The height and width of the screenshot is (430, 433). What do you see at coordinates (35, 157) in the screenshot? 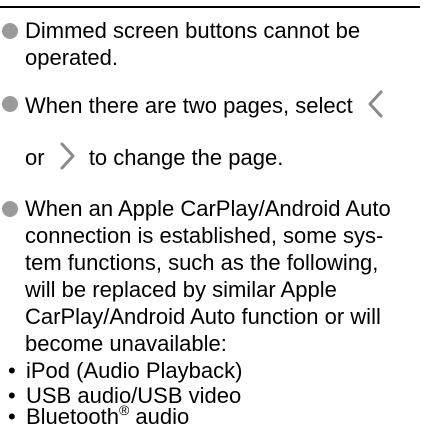
I see `note-text: or` at bounding box center [35, 157].